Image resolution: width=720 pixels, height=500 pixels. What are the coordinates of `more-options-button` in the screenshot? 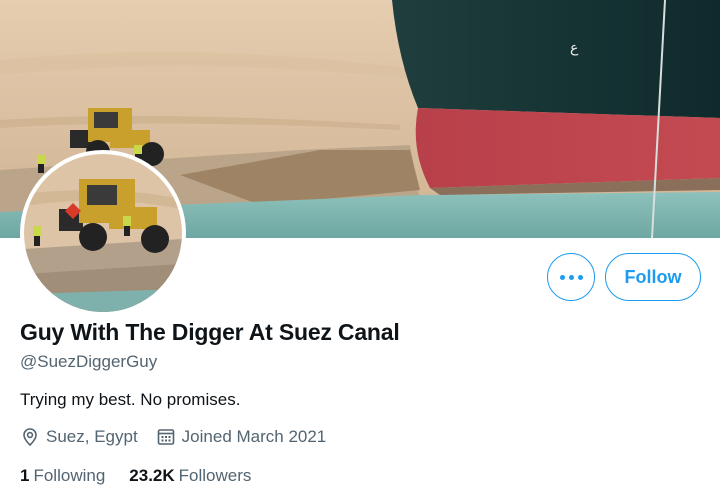 It's located at (571, 277).